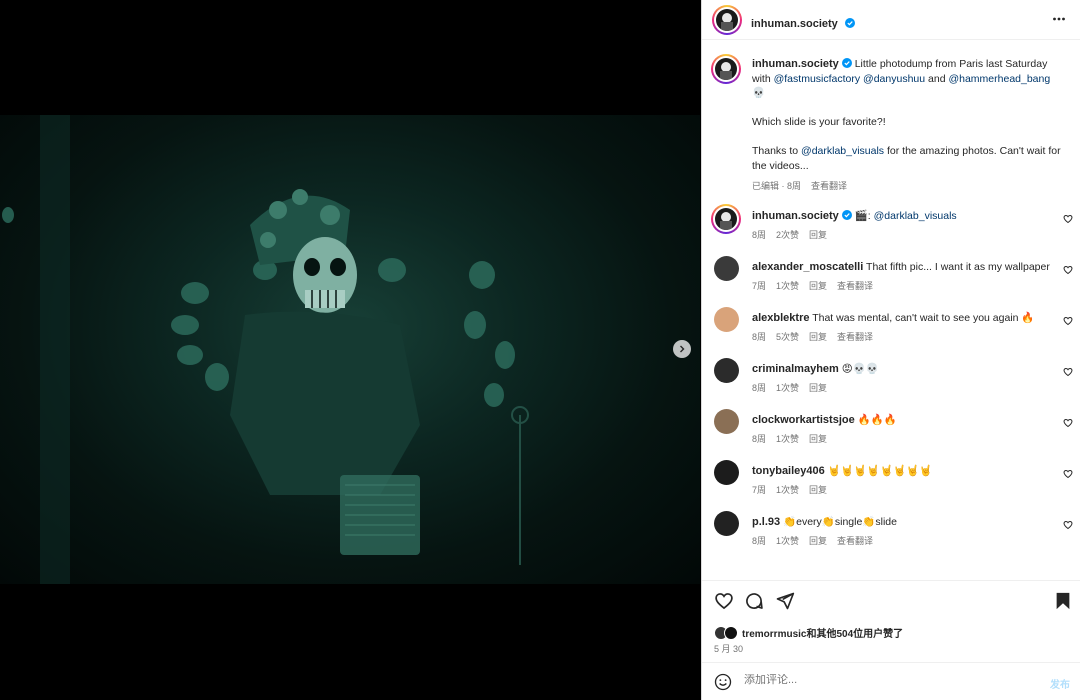 This screenshot has width=1080, height=700. Describe the element at coordinates (891, 377) in the screenshot. I see `comment-row: criminalmayhem 😡💀💀 8周 1次赞 回复` at that location.